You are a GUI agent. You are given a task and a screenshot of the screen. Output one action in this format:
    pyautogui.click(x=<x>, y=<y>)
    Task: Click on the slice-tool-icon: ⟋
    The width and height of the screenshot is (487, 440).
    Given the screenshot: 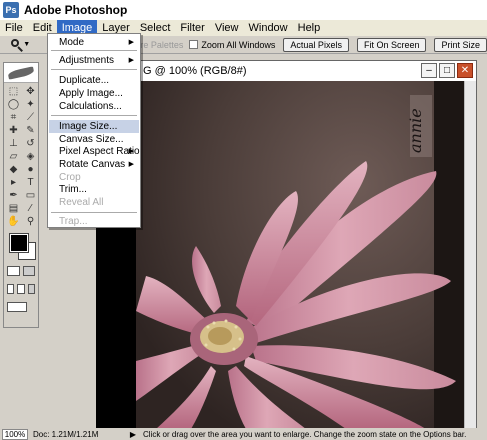 What is the action you would take?
    pyautogui.click(x=30, y=117)
    